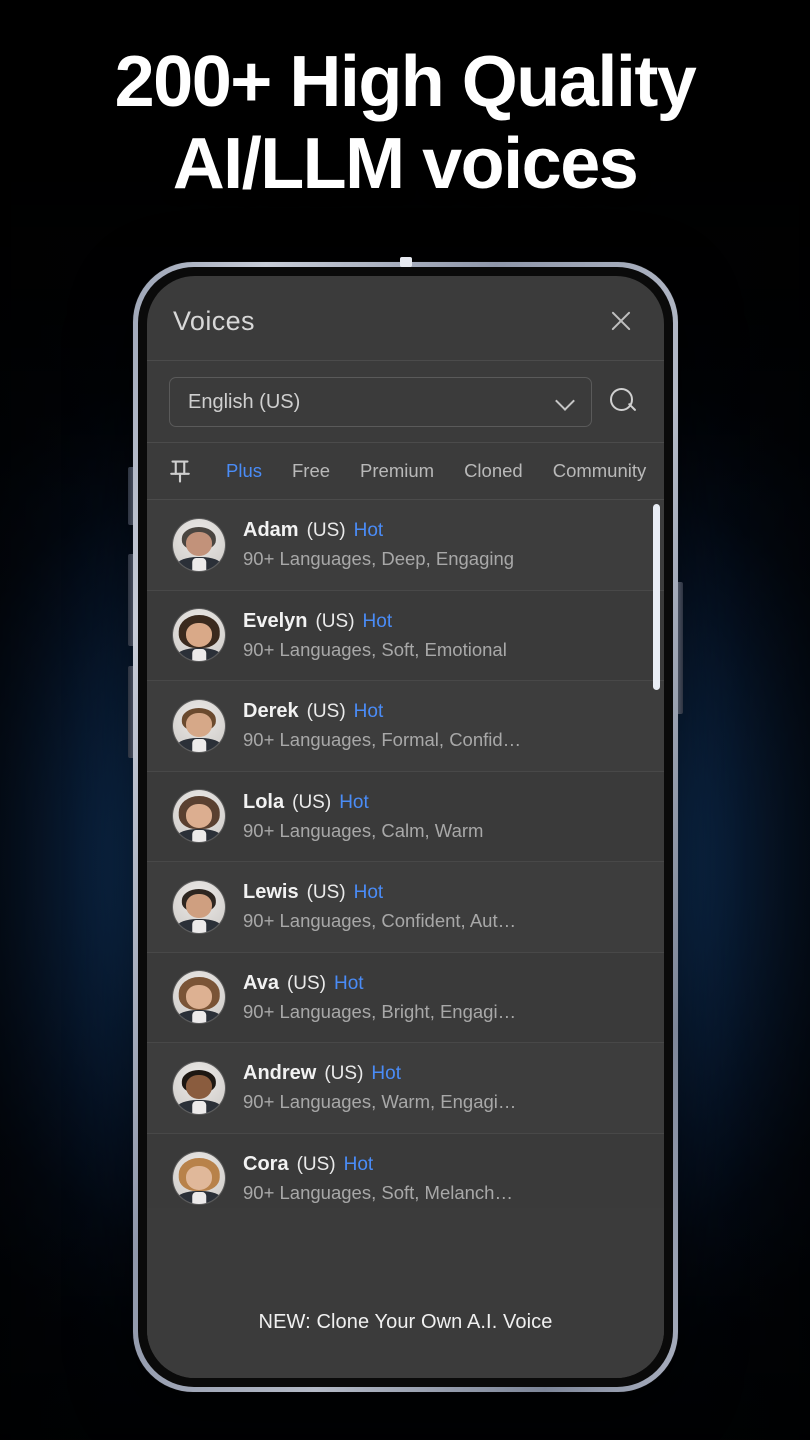  I want to click on voice-name: Lewis, so click(271, 892).